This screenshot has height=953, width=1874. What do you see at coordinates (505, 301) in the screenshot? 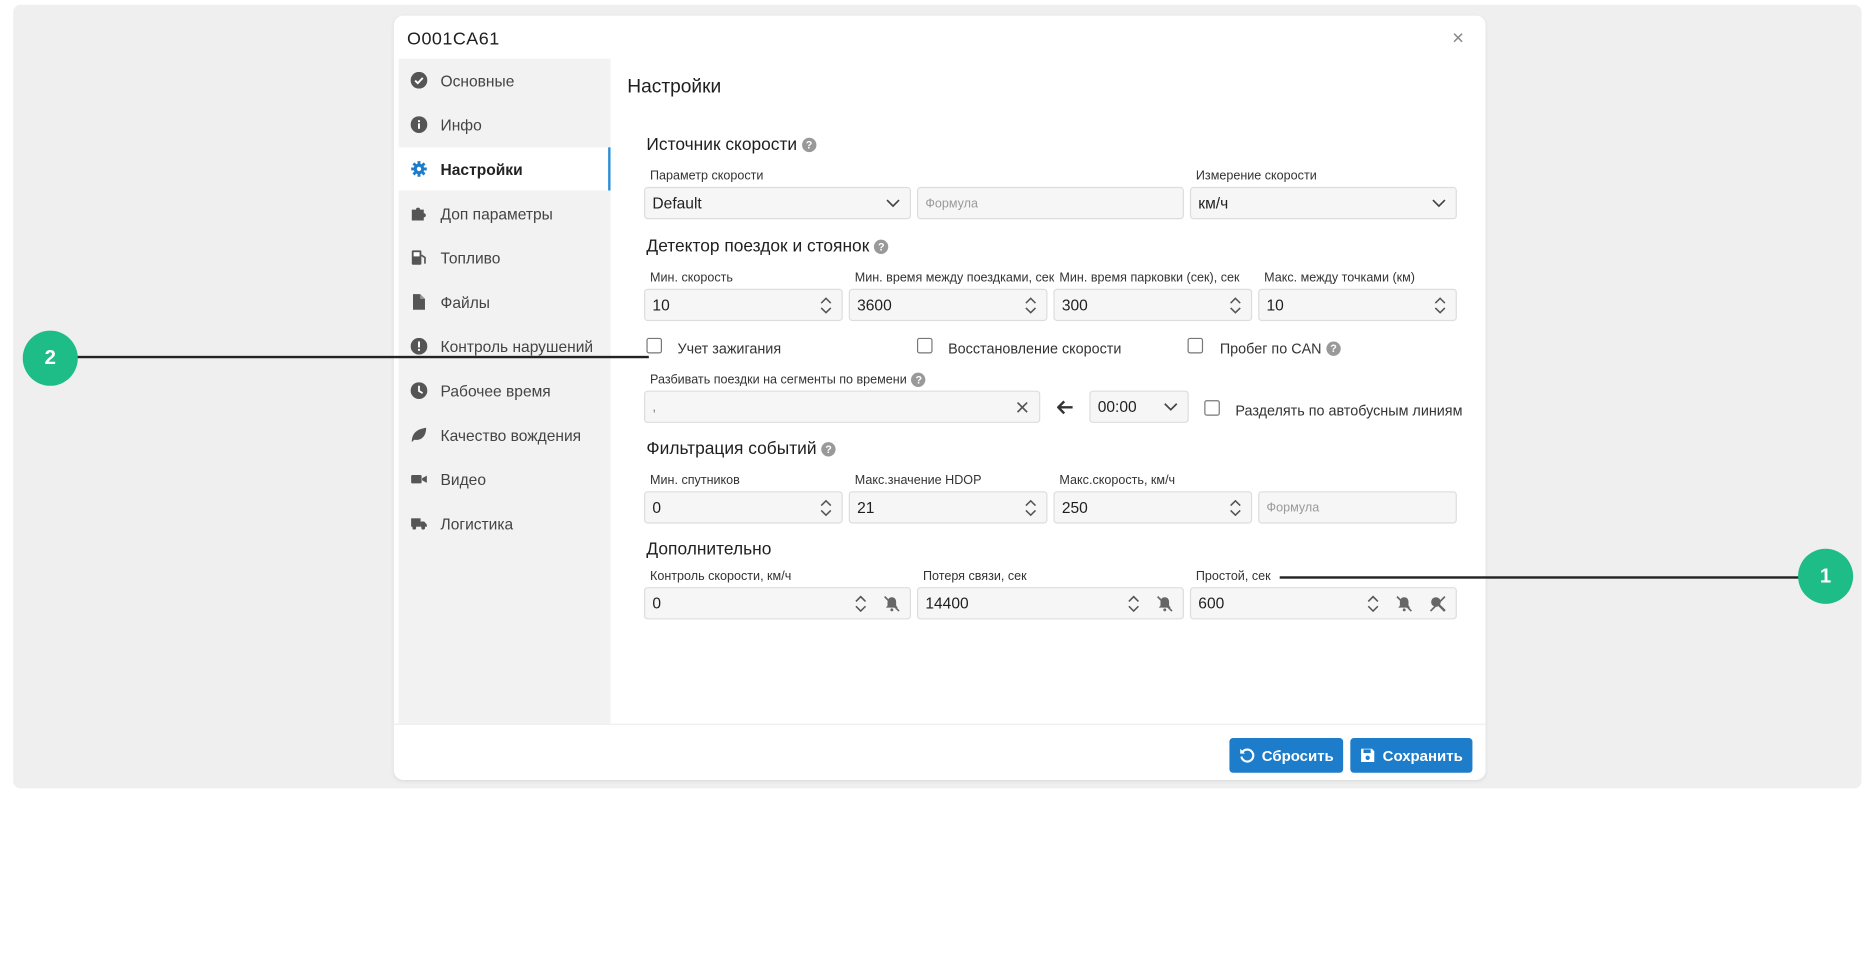
I see `sidebar-item-files: Файлы` at bounding box center [505, 301].